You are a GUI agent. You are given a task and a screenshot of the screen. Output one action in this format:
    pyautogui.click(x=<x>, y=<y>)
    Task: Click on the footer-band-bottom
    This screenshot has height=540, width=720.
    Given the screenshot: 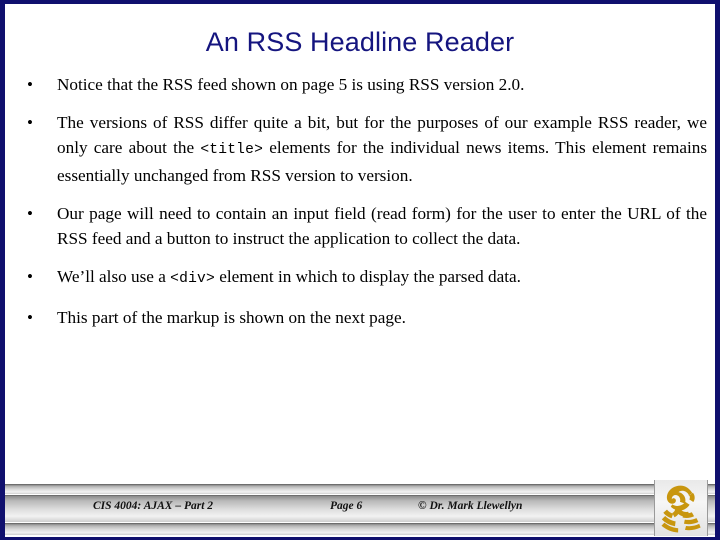 What is the action you would take?
    pyautogui.click(x=360, y=529)
    